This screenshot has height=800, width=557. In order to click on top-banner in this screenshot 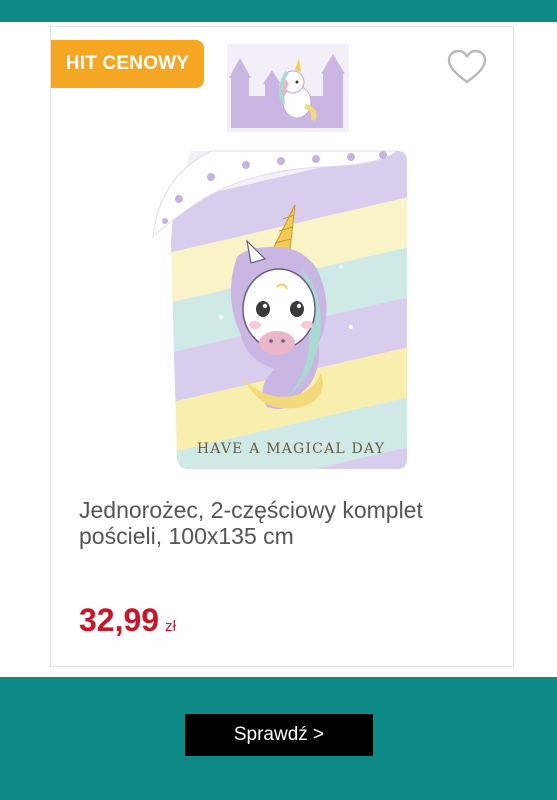, I will do `click(278, 11)`.